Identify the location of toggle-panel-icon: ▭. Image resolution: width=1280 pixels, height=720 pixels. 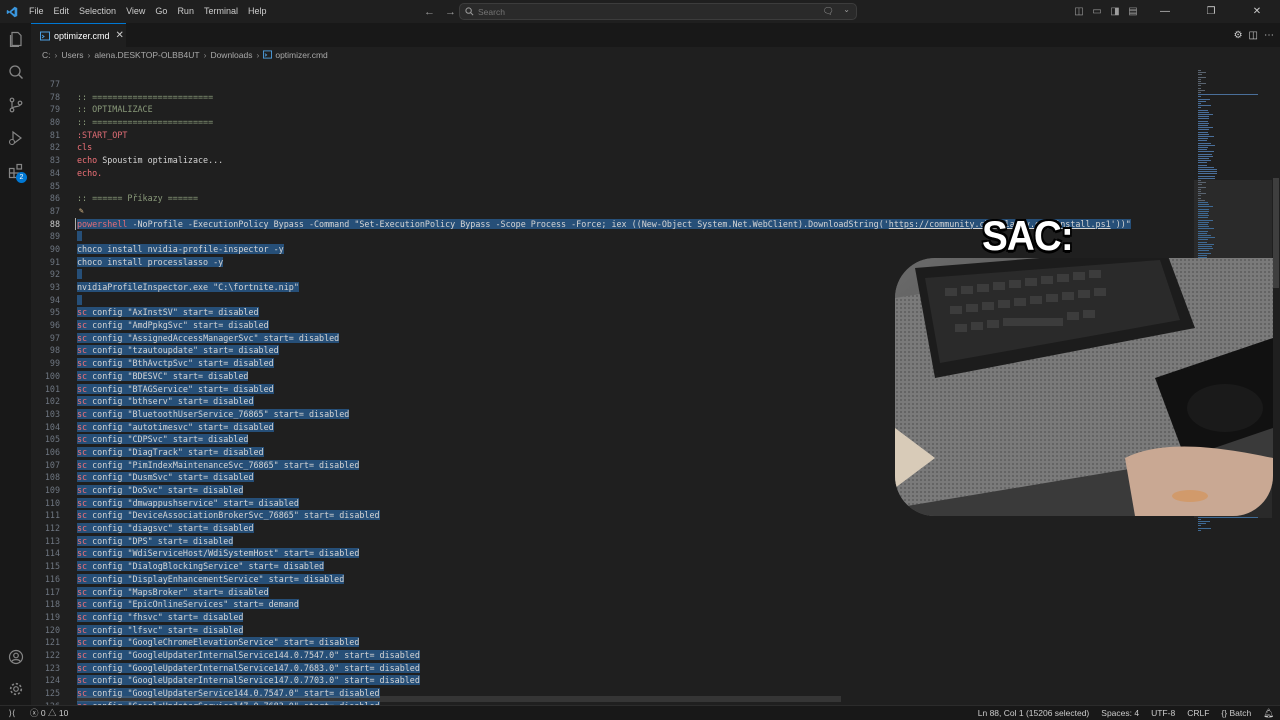
(1097, 11).